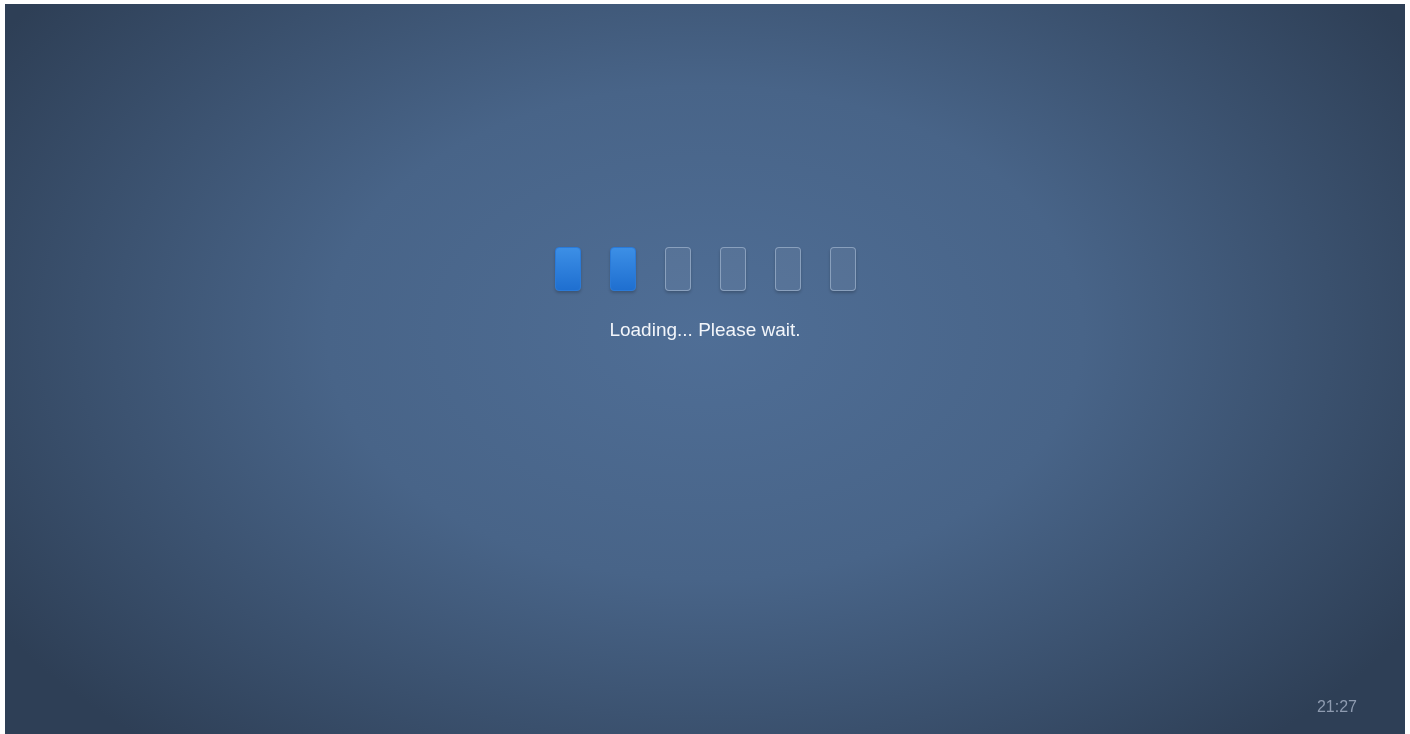 The image size is (1410, 734). I want to click on loading-message: Loading... Please wait., so click(705, 330).